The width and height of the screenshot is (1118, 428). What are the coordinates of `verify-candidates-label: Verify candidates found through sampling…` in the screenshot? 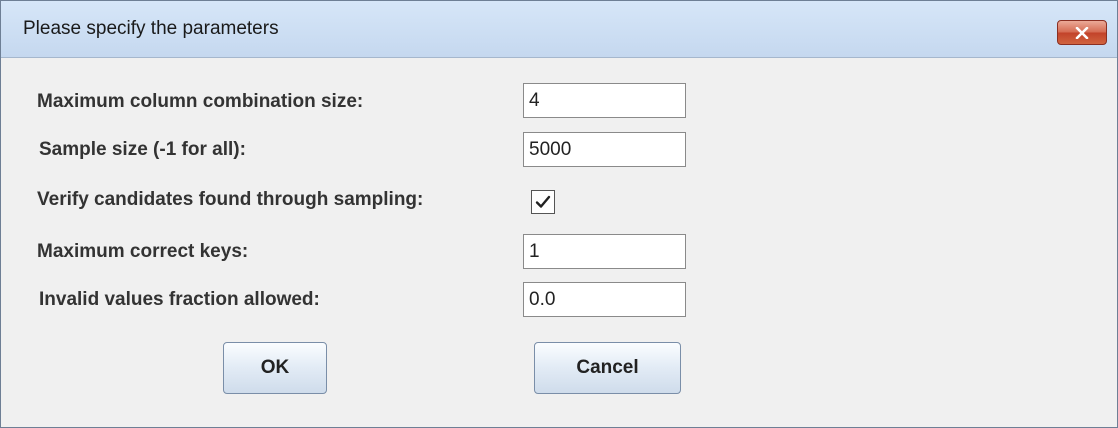 It's located at (230, 199).